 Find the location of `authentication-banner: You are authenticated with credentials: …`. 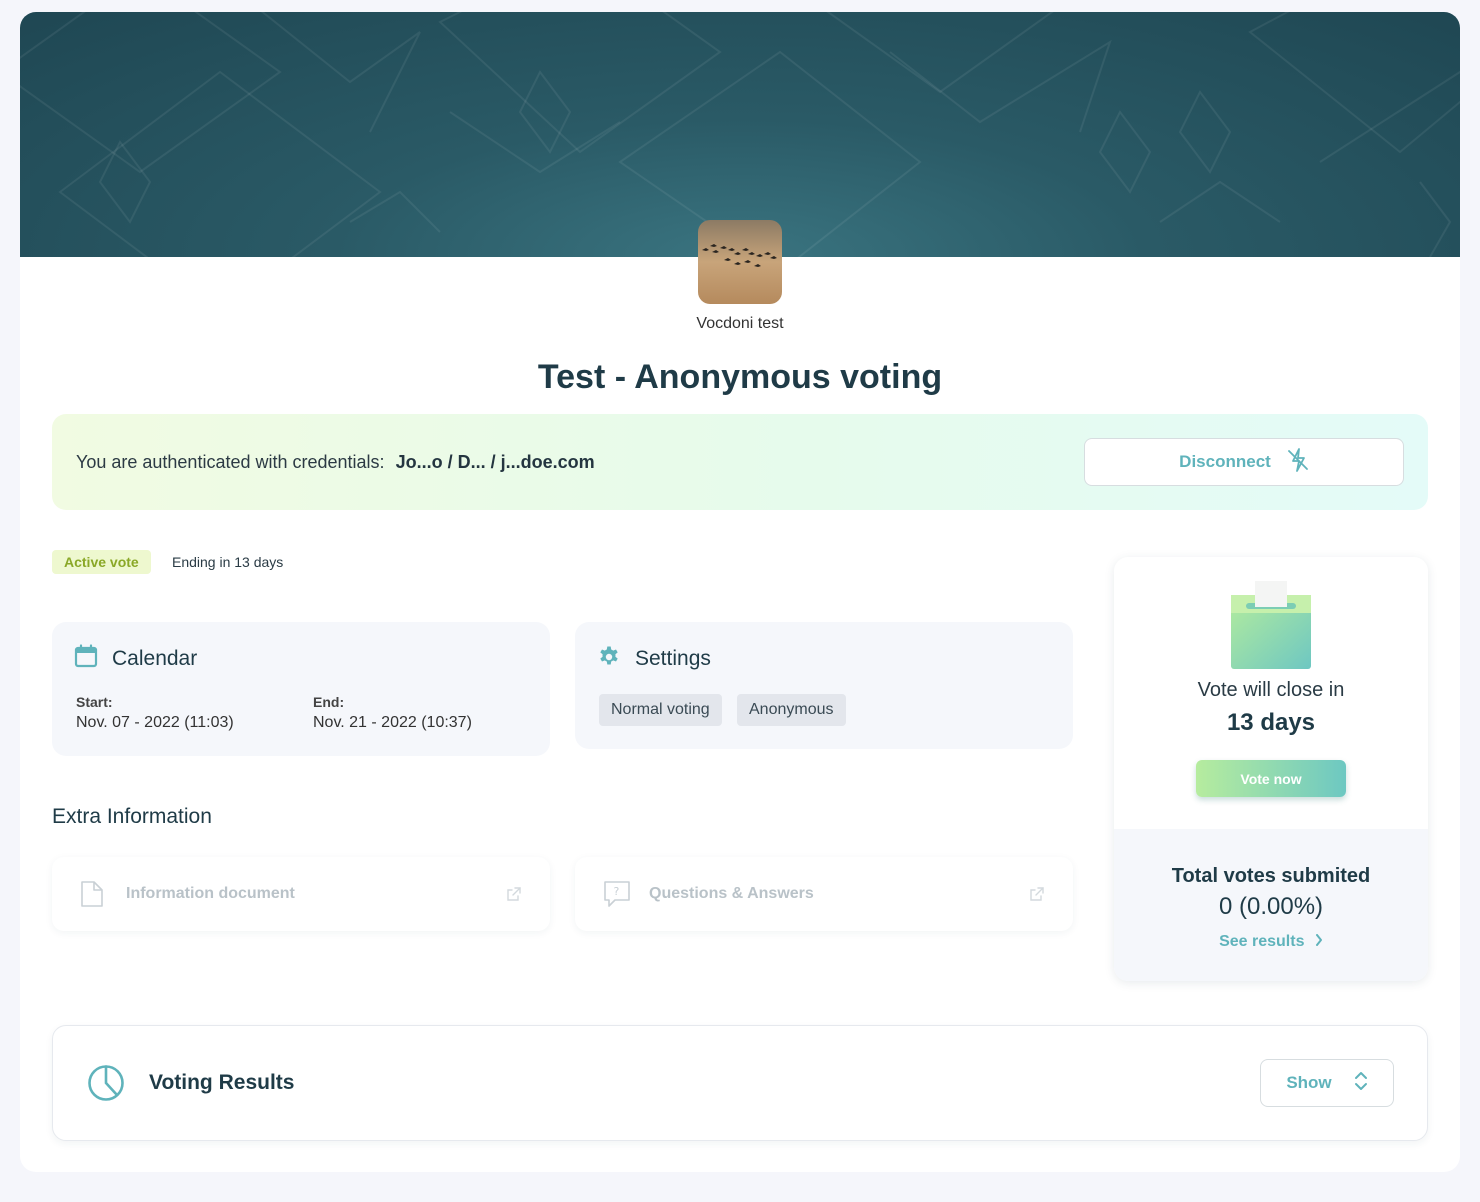

authentication-banner: You are authenticated with credentials: … is located at coordinates (740, 462).